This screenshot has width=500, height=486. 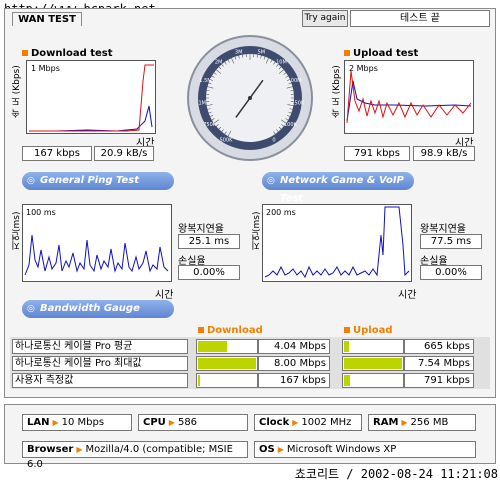 I want to click on footer-timestamp: 쵸코리트 / 2002-08-24 11:21:08, so click(x=396, y=474).